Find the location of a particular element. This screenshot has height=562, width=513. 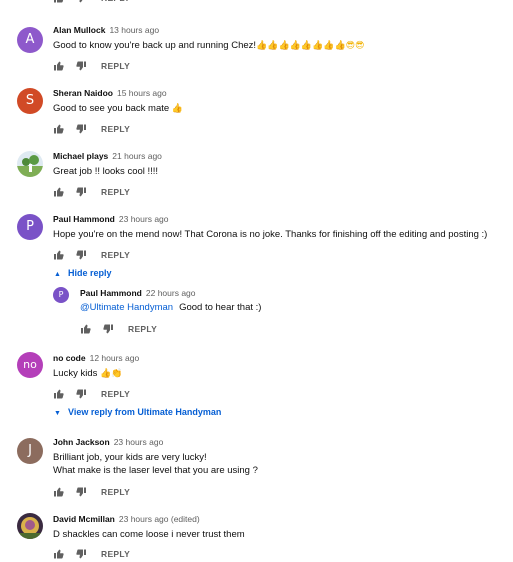

author-name: David Mcmillan is located at coordinates (84, 519).